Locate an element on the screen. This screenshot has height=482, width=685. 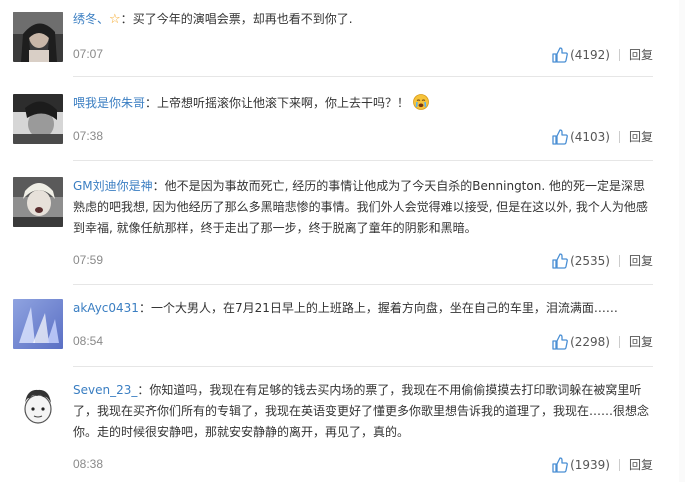
like-button: (2298) is located at coordinates (581, 341).